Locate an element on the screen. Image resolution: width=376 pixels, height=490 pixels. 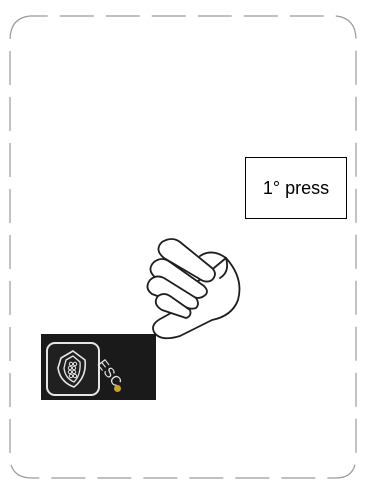
press-callout: 1° press is located at coordinates (296, 188).